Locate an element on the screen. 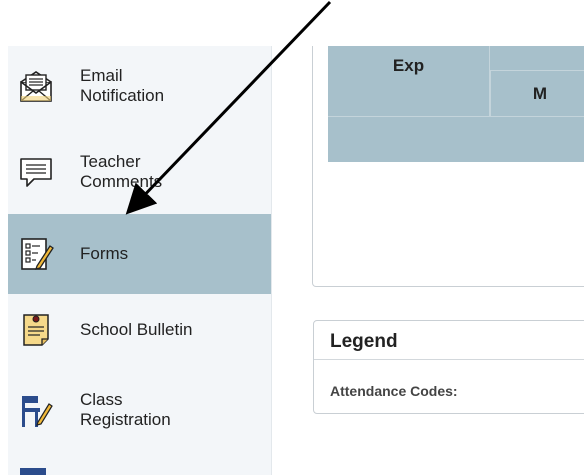  sidebar-item-email-notification: Email Notification is located at coordinates (139, 86).